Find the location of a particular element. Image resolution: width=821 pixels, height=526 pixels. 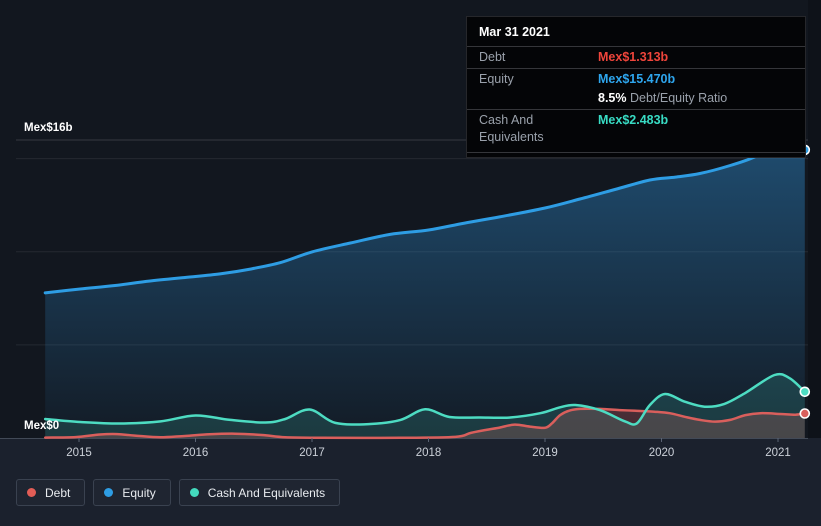

tooltip-cash-label: Cash And Equivalents is located at coordinates (511, 128).